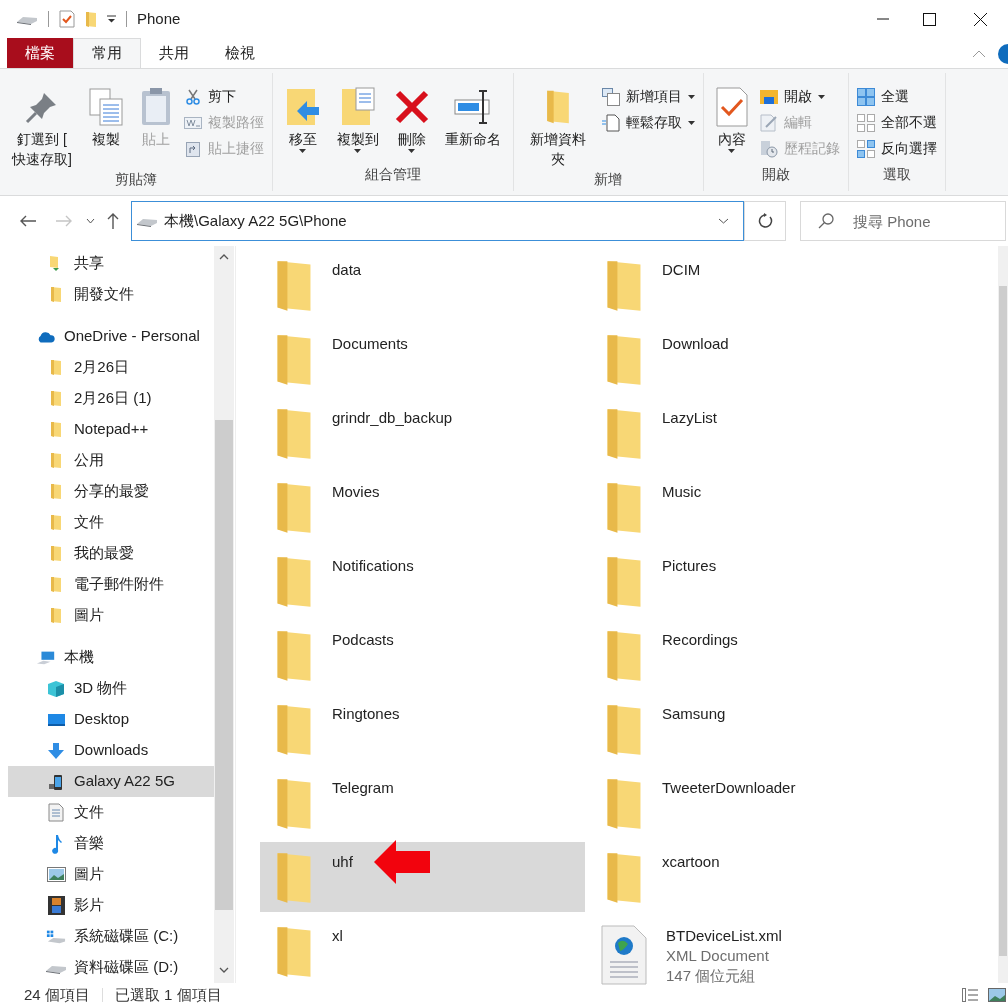  I want to click on navigation-item: 公用, so click(111, 460).